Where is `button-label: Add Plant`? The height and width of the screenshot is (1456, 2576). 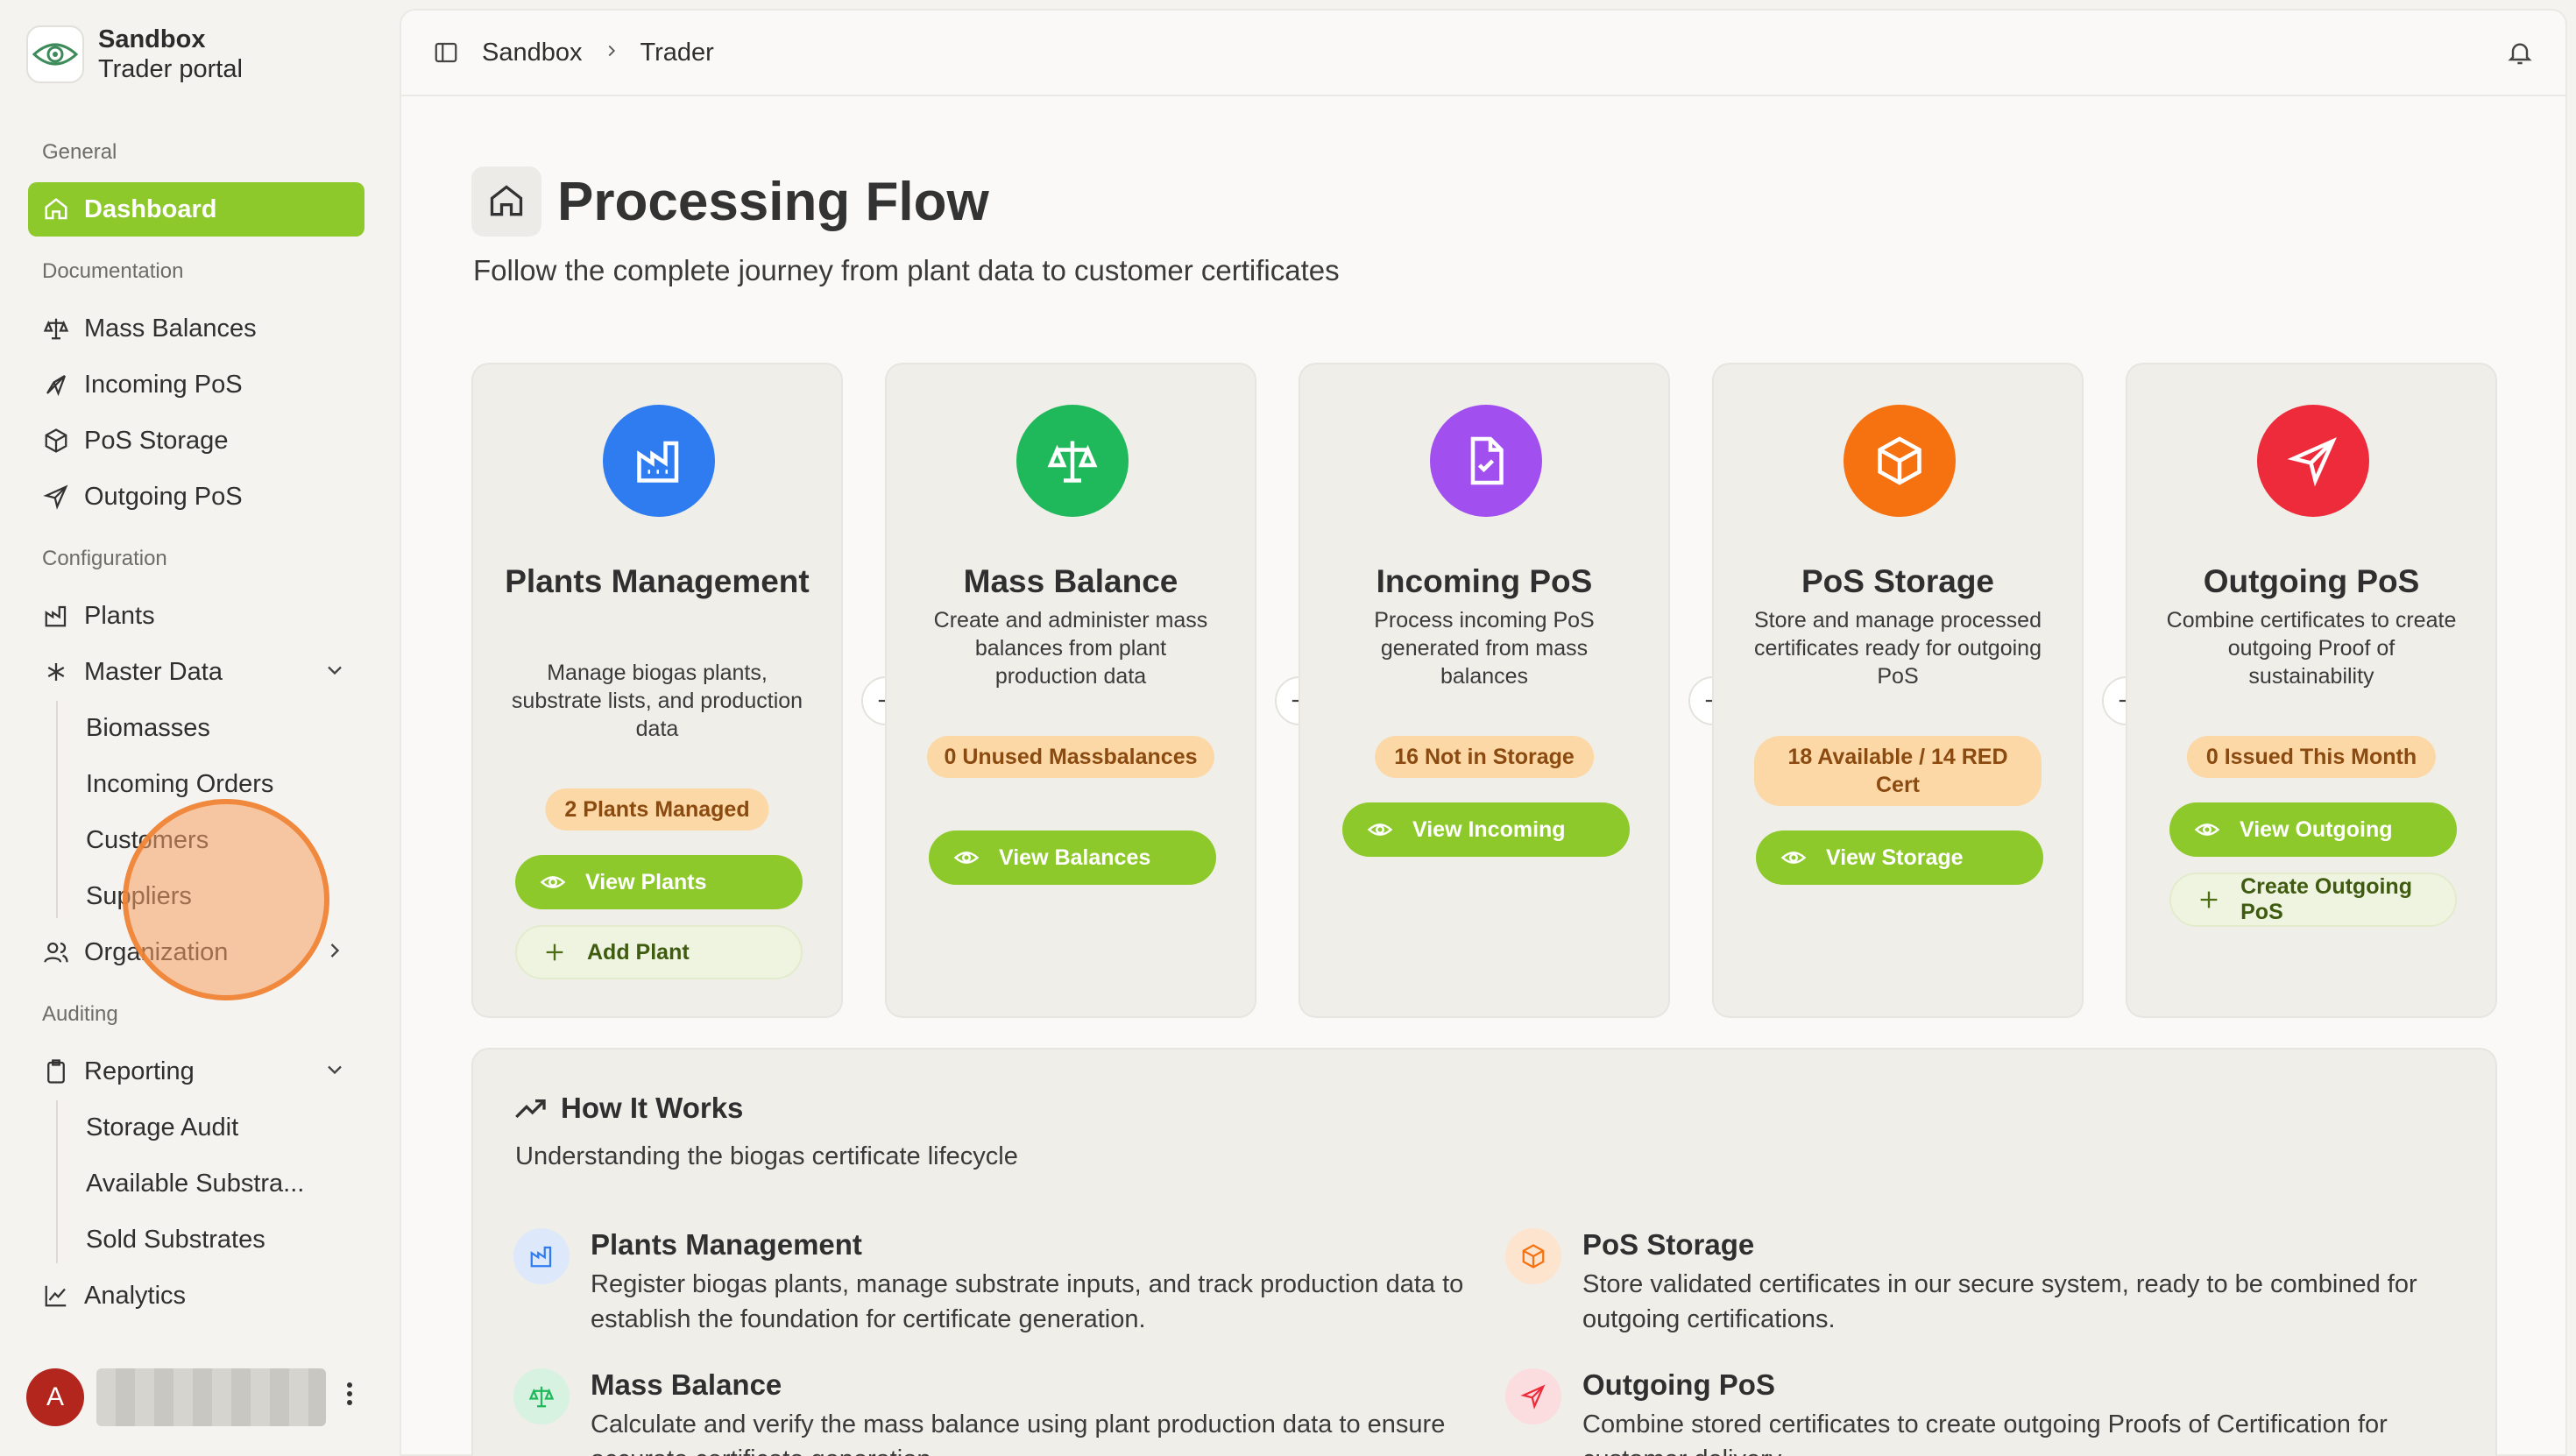 button-label: Add Plant is located at coordinates (638, 952).